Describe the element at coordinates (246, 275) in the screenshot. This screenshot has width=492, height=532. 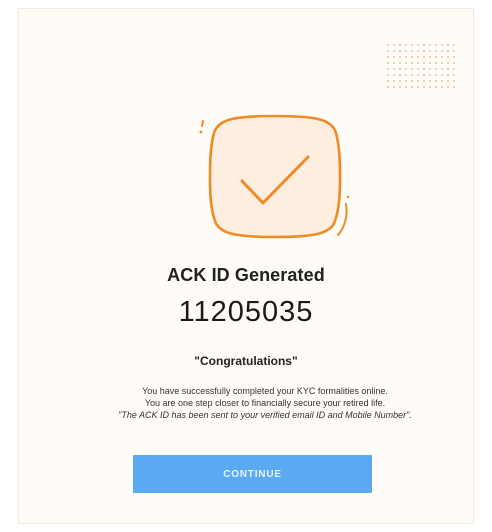
I see `dialog-title: ACK ID Generated` at that location.